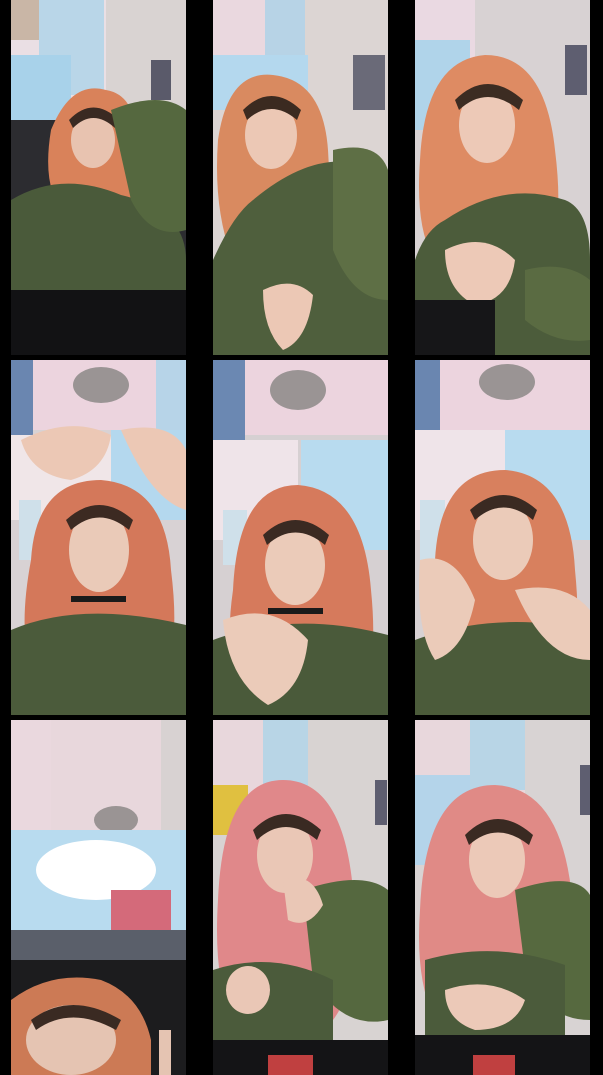 This screenshot has height=1075, width=603. I want to click on frame-8-image, so click(300, 897).